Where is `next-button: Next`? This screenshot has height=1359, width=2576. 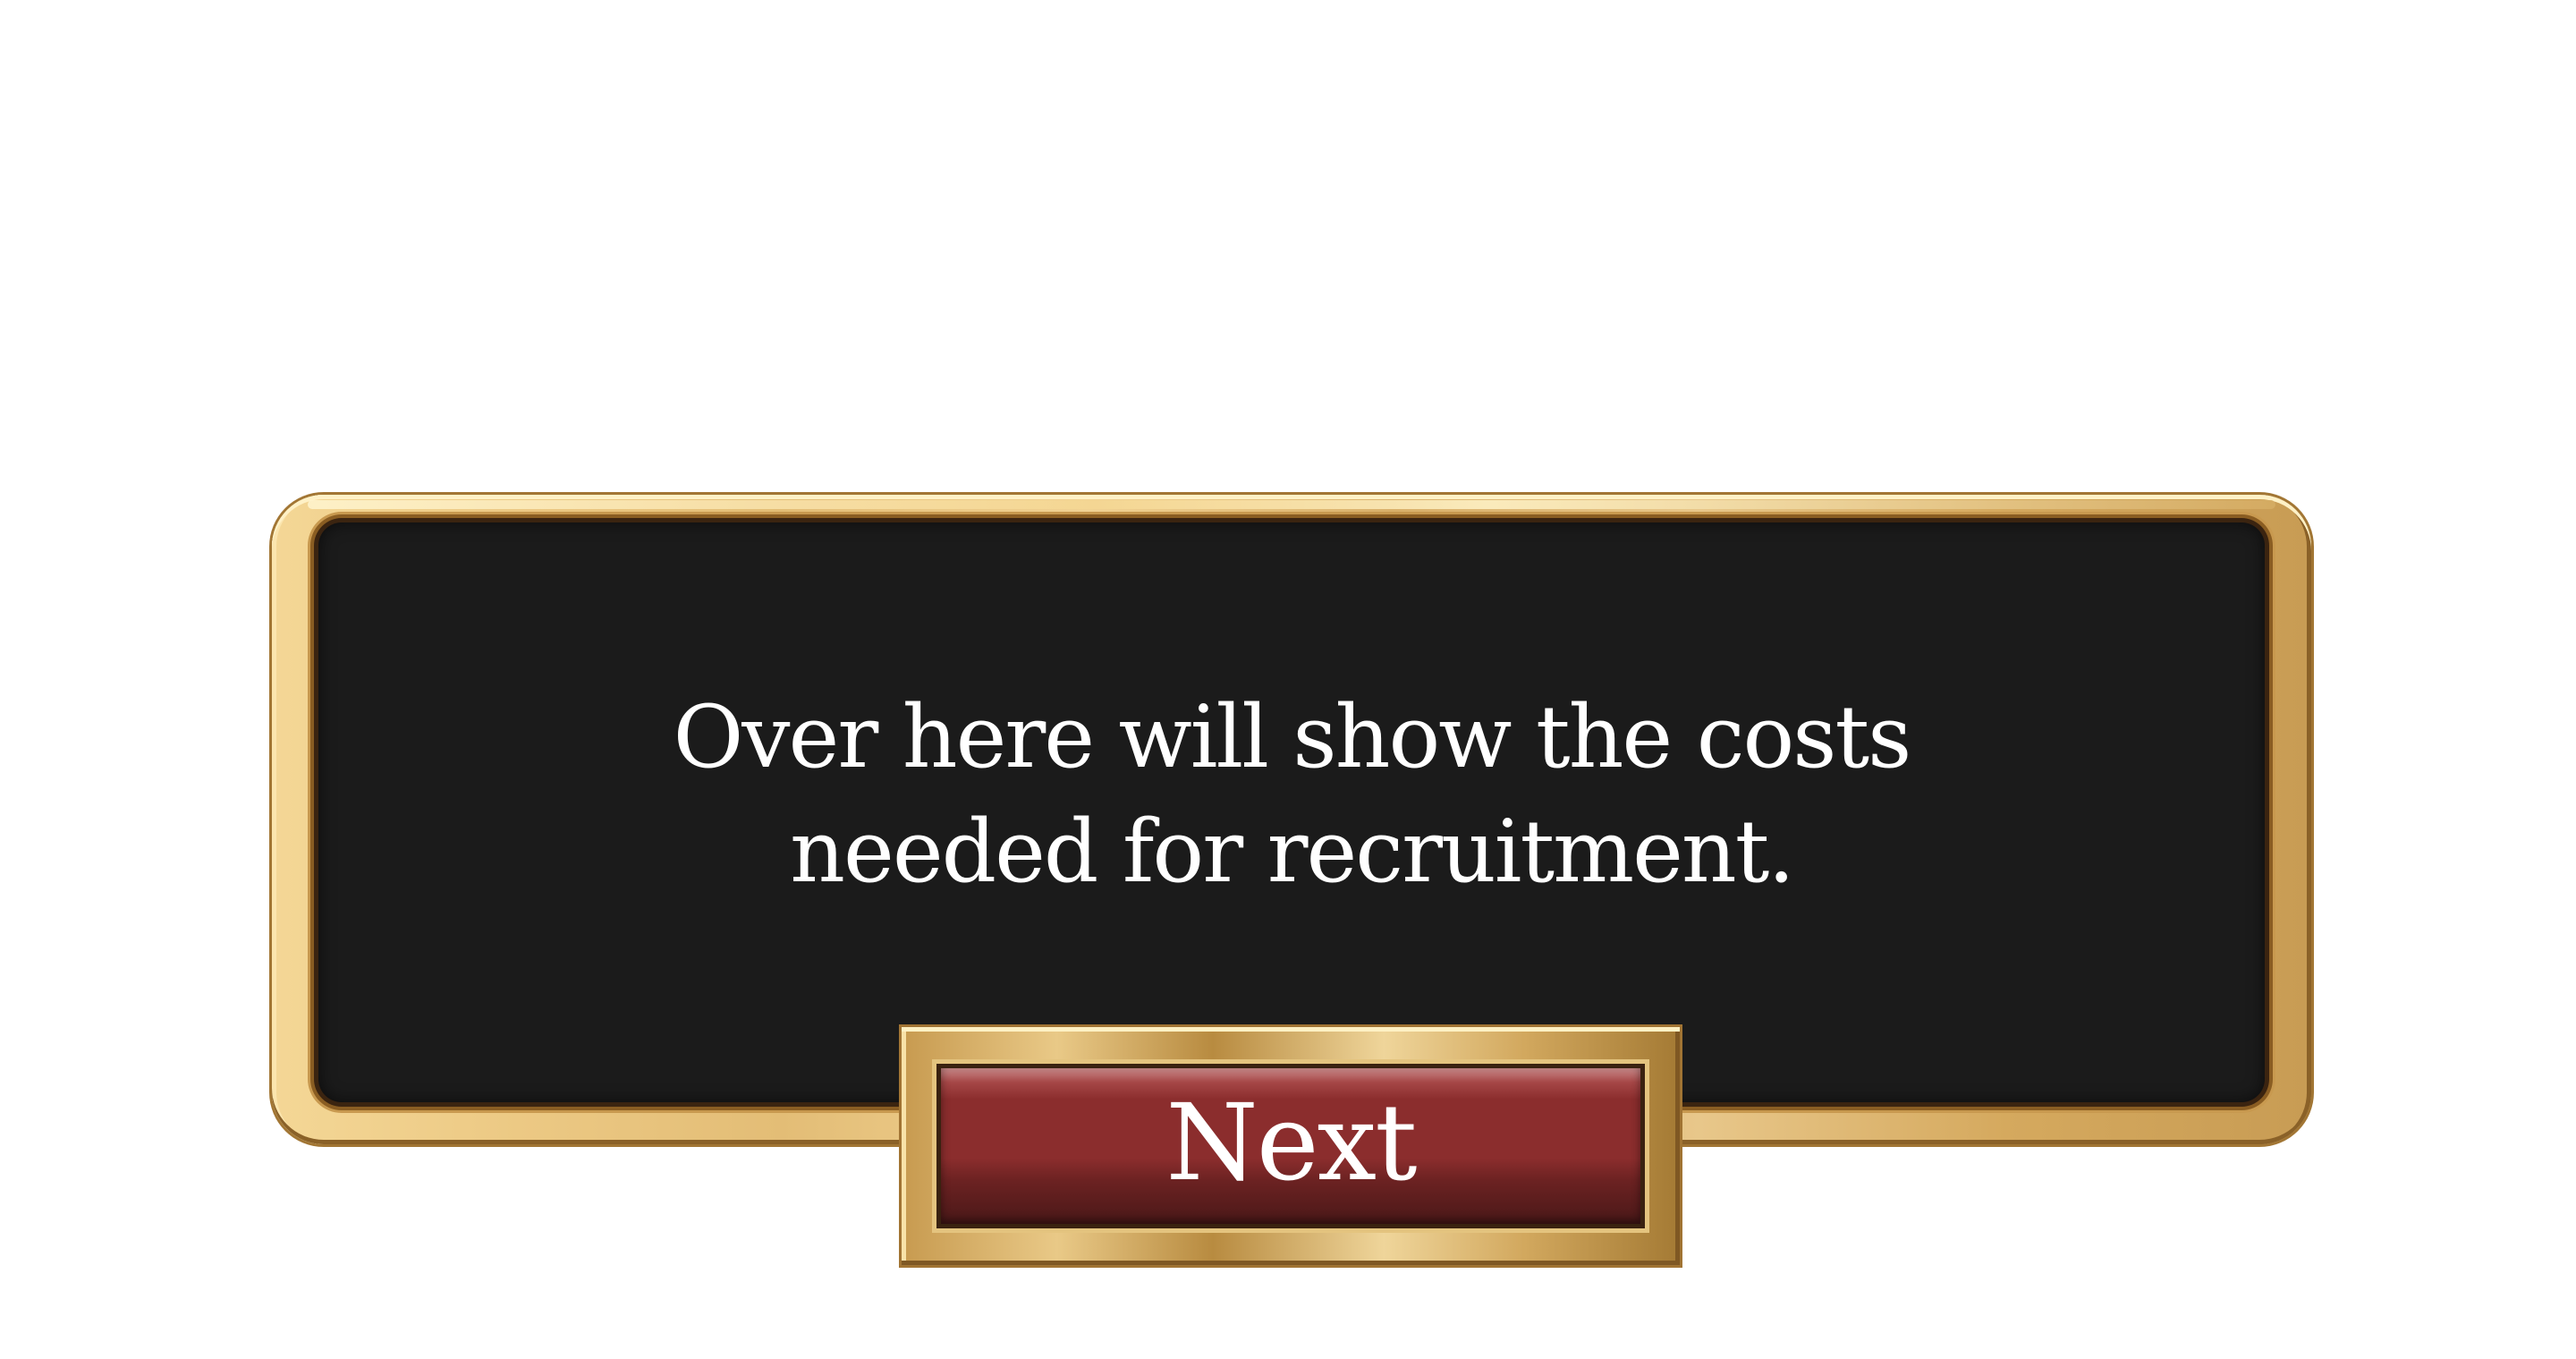 next-button: Next is located at coordinates (1290, 1146).